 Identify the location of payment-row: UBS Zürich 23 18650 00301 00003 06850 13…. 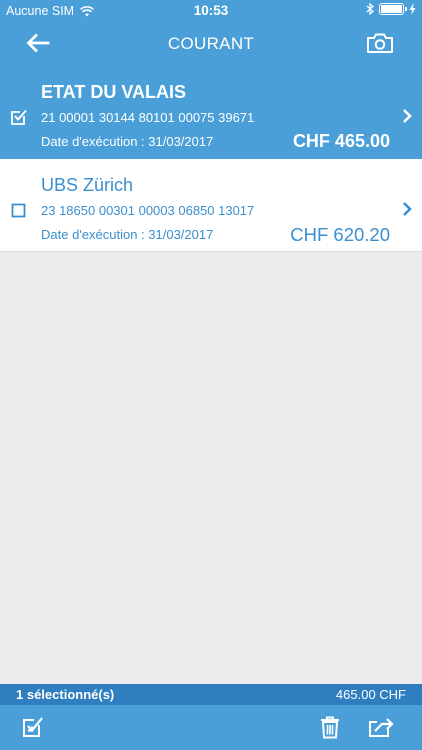
(211, 205).